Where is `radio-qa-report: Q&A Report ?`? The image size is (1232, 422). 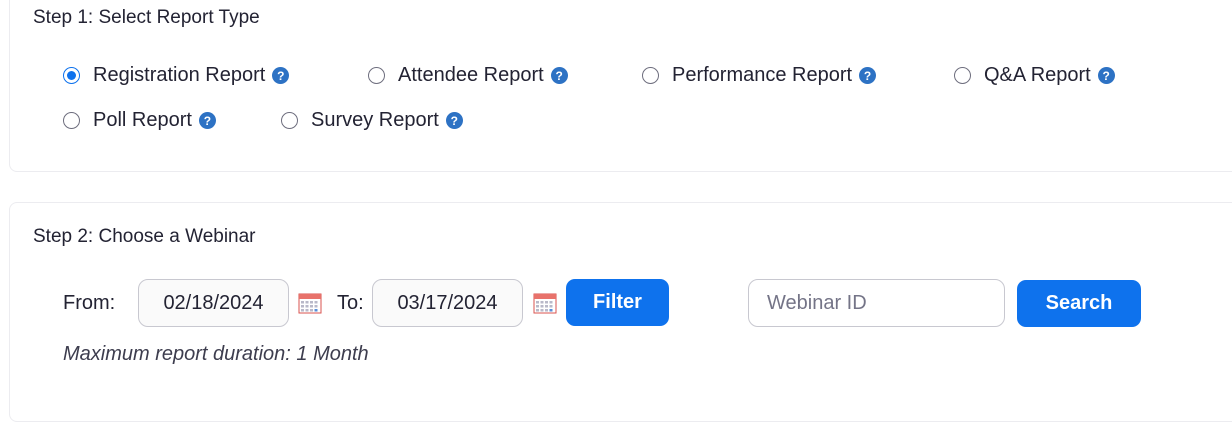 radio-qa-report: Q&A Report ? is located at coordinates (1034, 75).